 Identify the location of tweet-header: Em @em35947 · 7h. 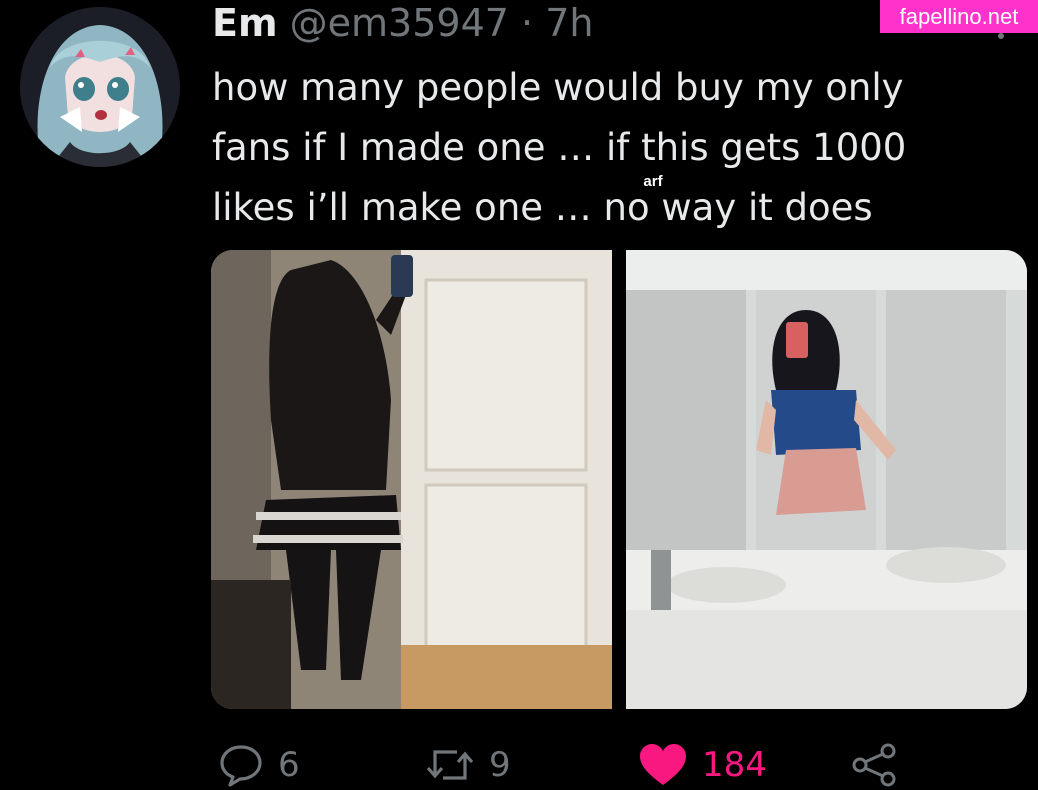
(402, 23).